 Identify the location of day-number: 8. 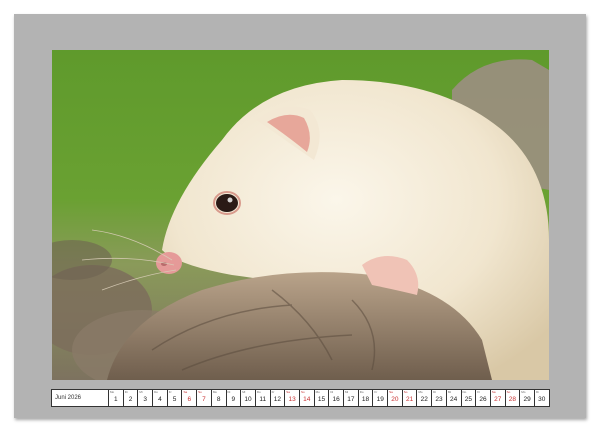
(218, 399).